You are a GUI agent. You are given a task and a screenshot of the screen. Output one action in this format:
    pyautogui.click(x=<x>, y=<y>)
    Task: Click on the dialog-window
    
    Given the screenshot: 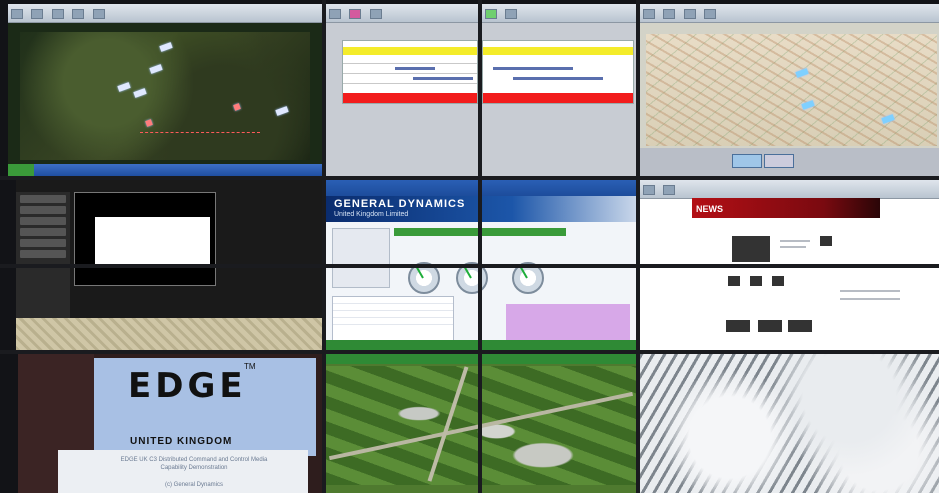 What is the action you would take?
    pyautogui.click(x=145, y=239)
    